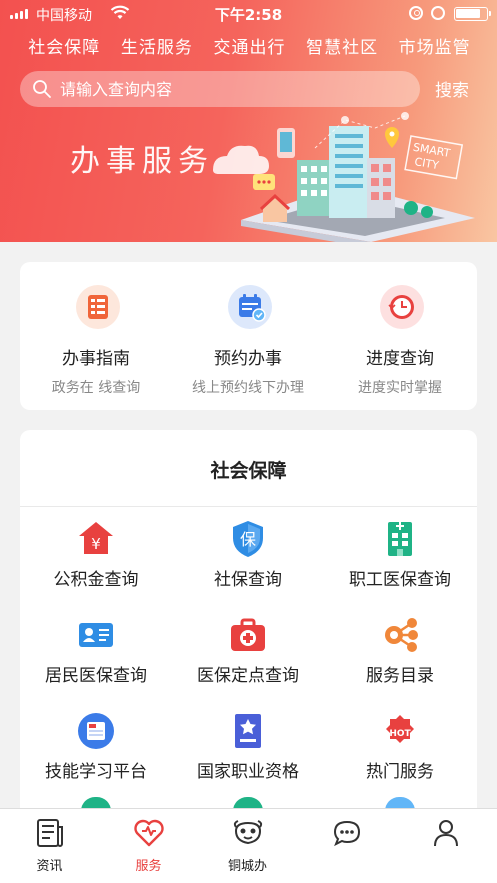 This screenshot has height=883, width=497. Describe the element at coordinates (400, 539) in the screenshot. I see `hospital-building-icon` at that location.